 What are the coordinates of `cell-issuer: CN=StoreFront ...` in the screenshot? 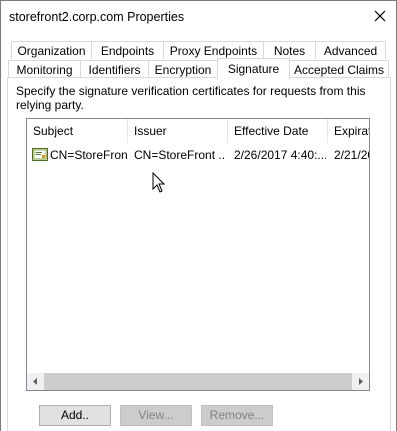 It's located at (180, 155).